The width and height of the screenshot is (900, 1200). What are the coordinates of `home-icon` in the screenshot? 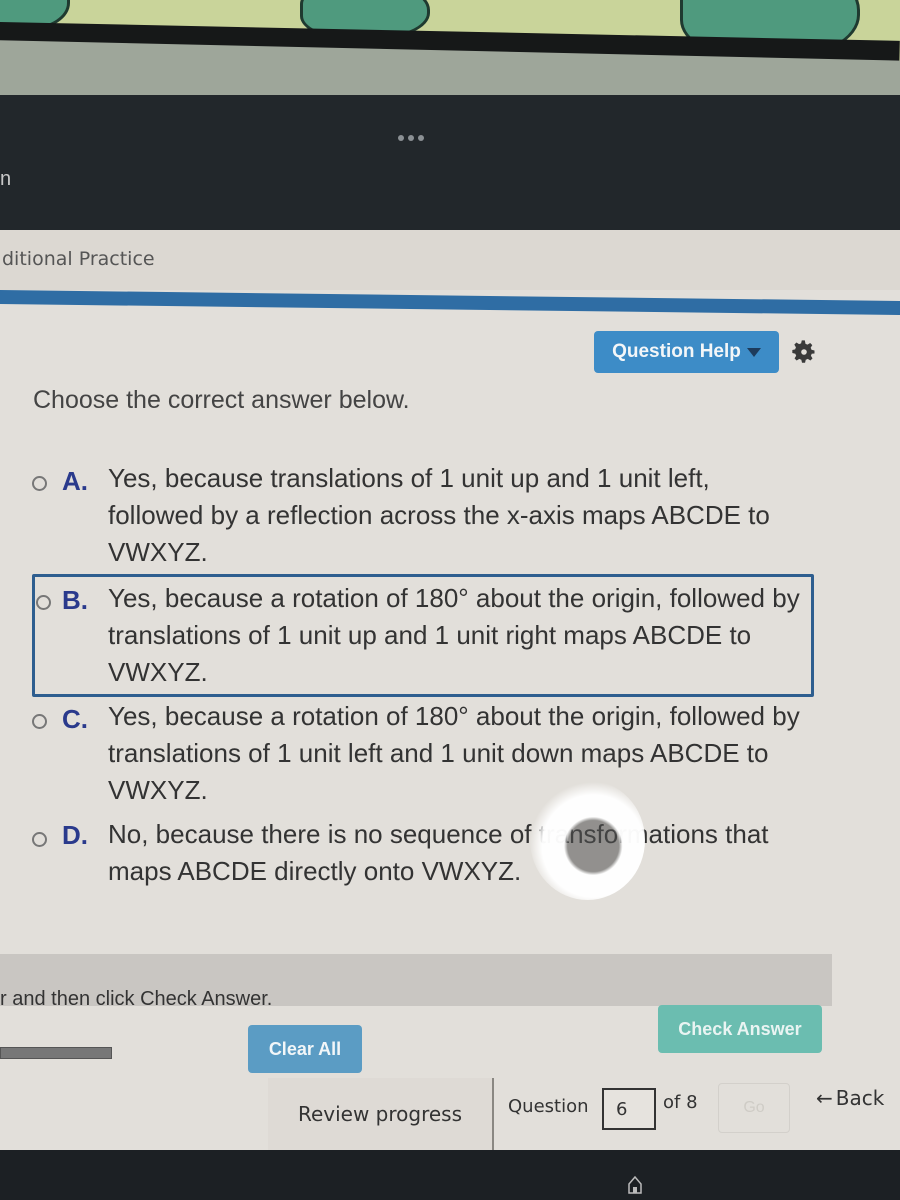 It's located at (635, 1185).